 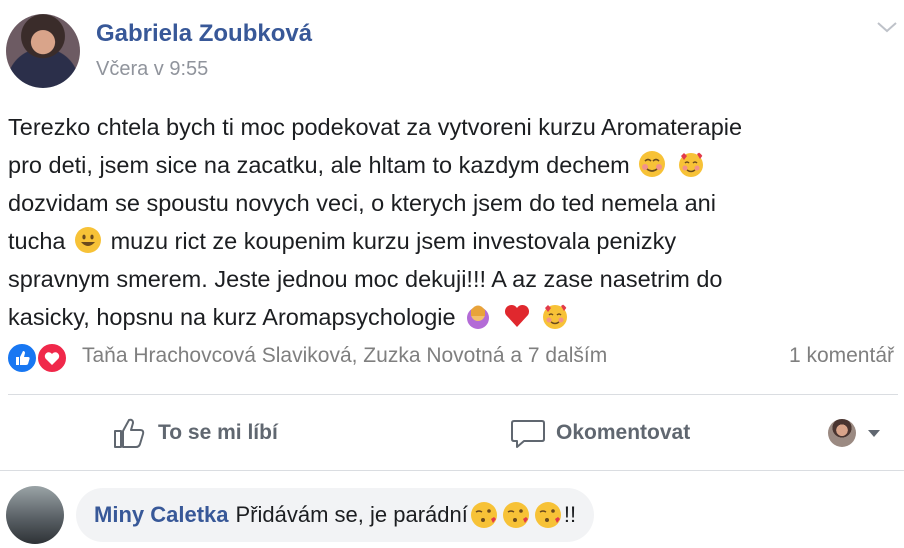 I want to click on caret-down-icon, so click(x=874, y=433).